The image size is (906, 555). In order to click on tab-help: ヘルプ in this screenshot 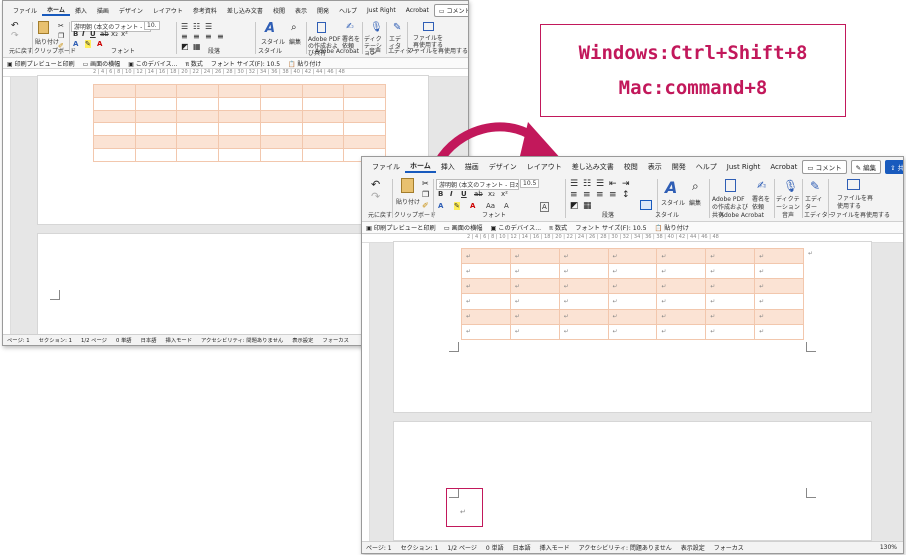, I will do `click(706, 167)`.